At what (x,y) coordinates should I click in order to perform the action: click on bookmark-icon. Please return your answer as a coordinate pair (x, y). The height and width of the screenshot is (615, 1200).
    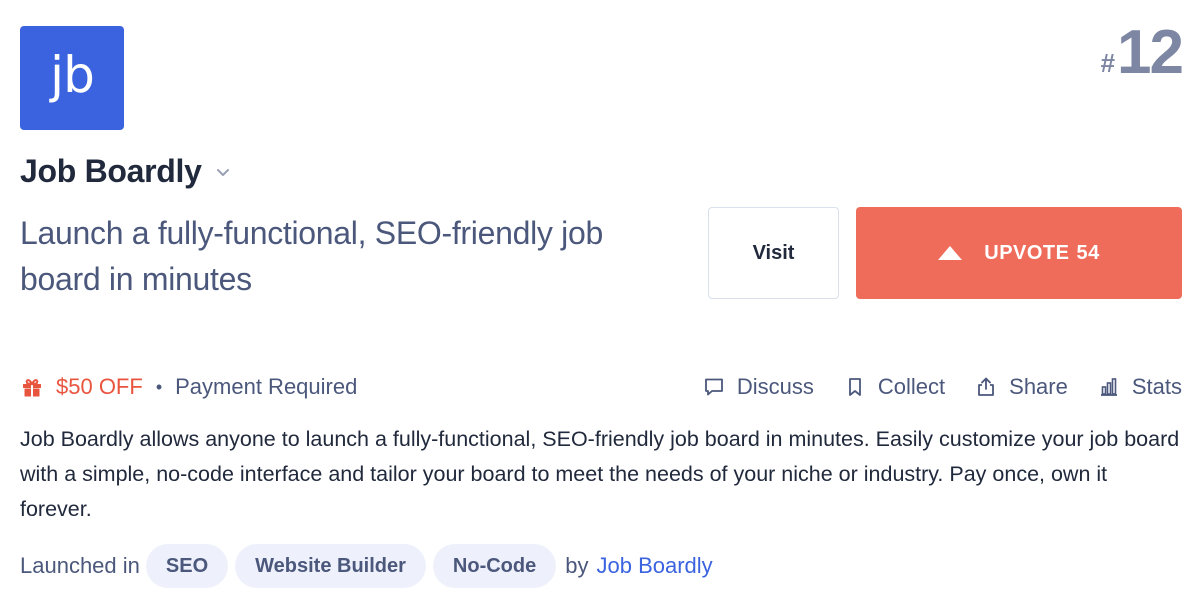
    Looking at the image, I should click on (855, 387).